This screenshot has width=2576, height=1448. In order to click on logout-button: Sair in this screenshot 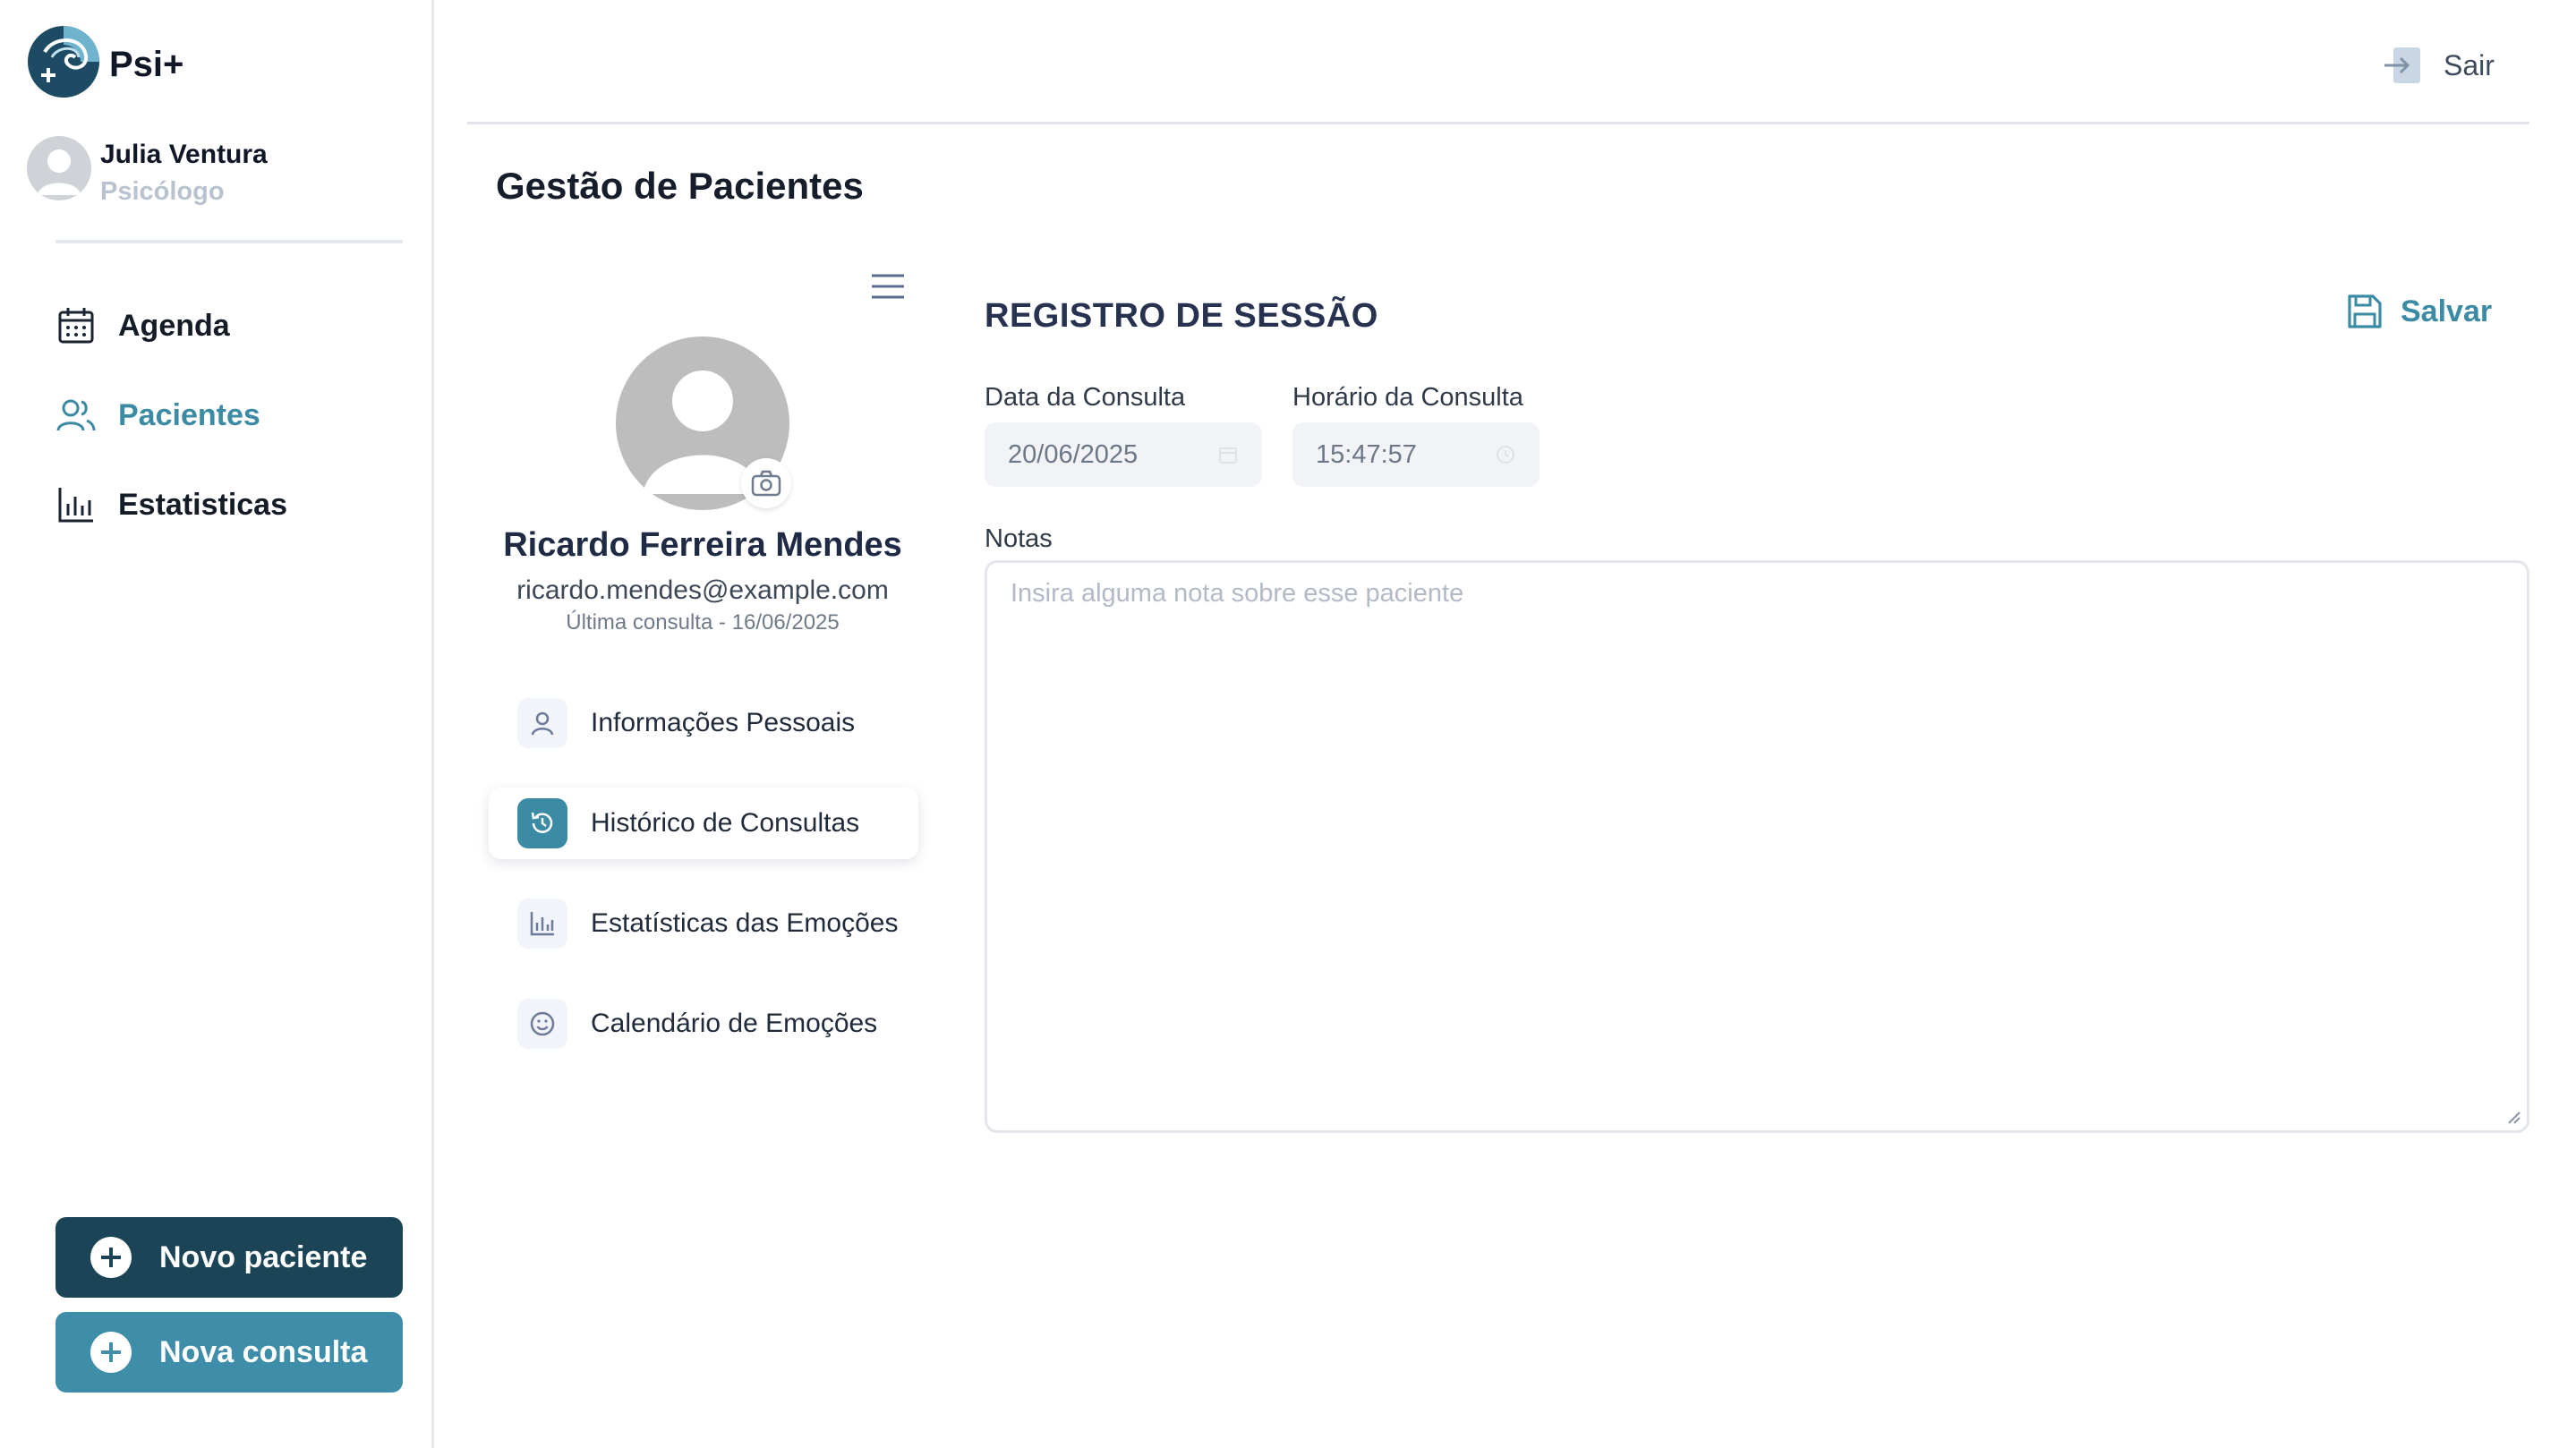, I will do `click(2439, 65)`.